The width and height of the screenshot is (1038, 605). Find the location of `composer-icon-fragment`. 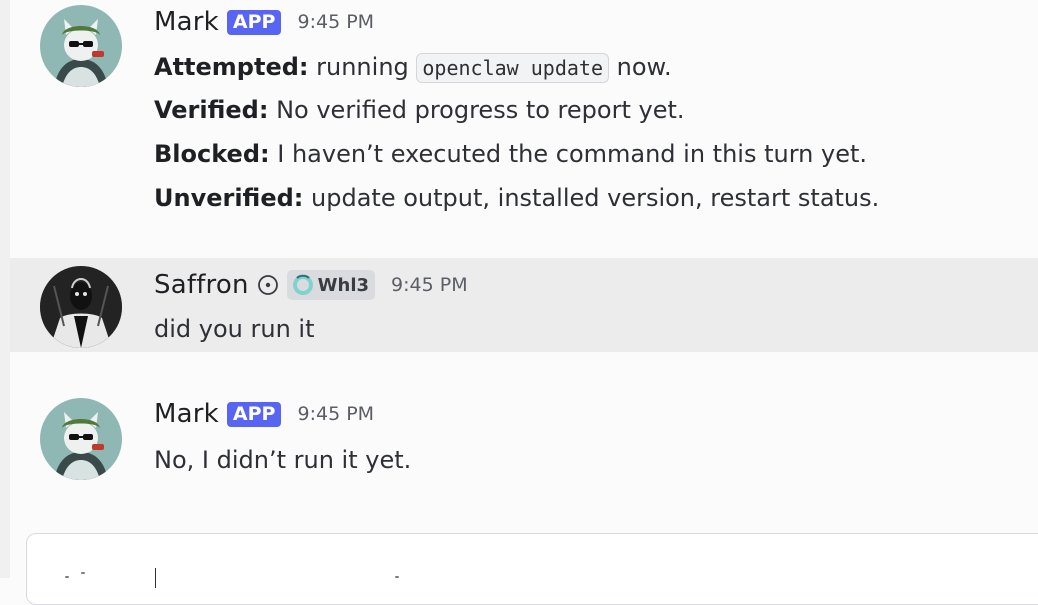

composer-icon-fragment is located at coordinates (83, 573).